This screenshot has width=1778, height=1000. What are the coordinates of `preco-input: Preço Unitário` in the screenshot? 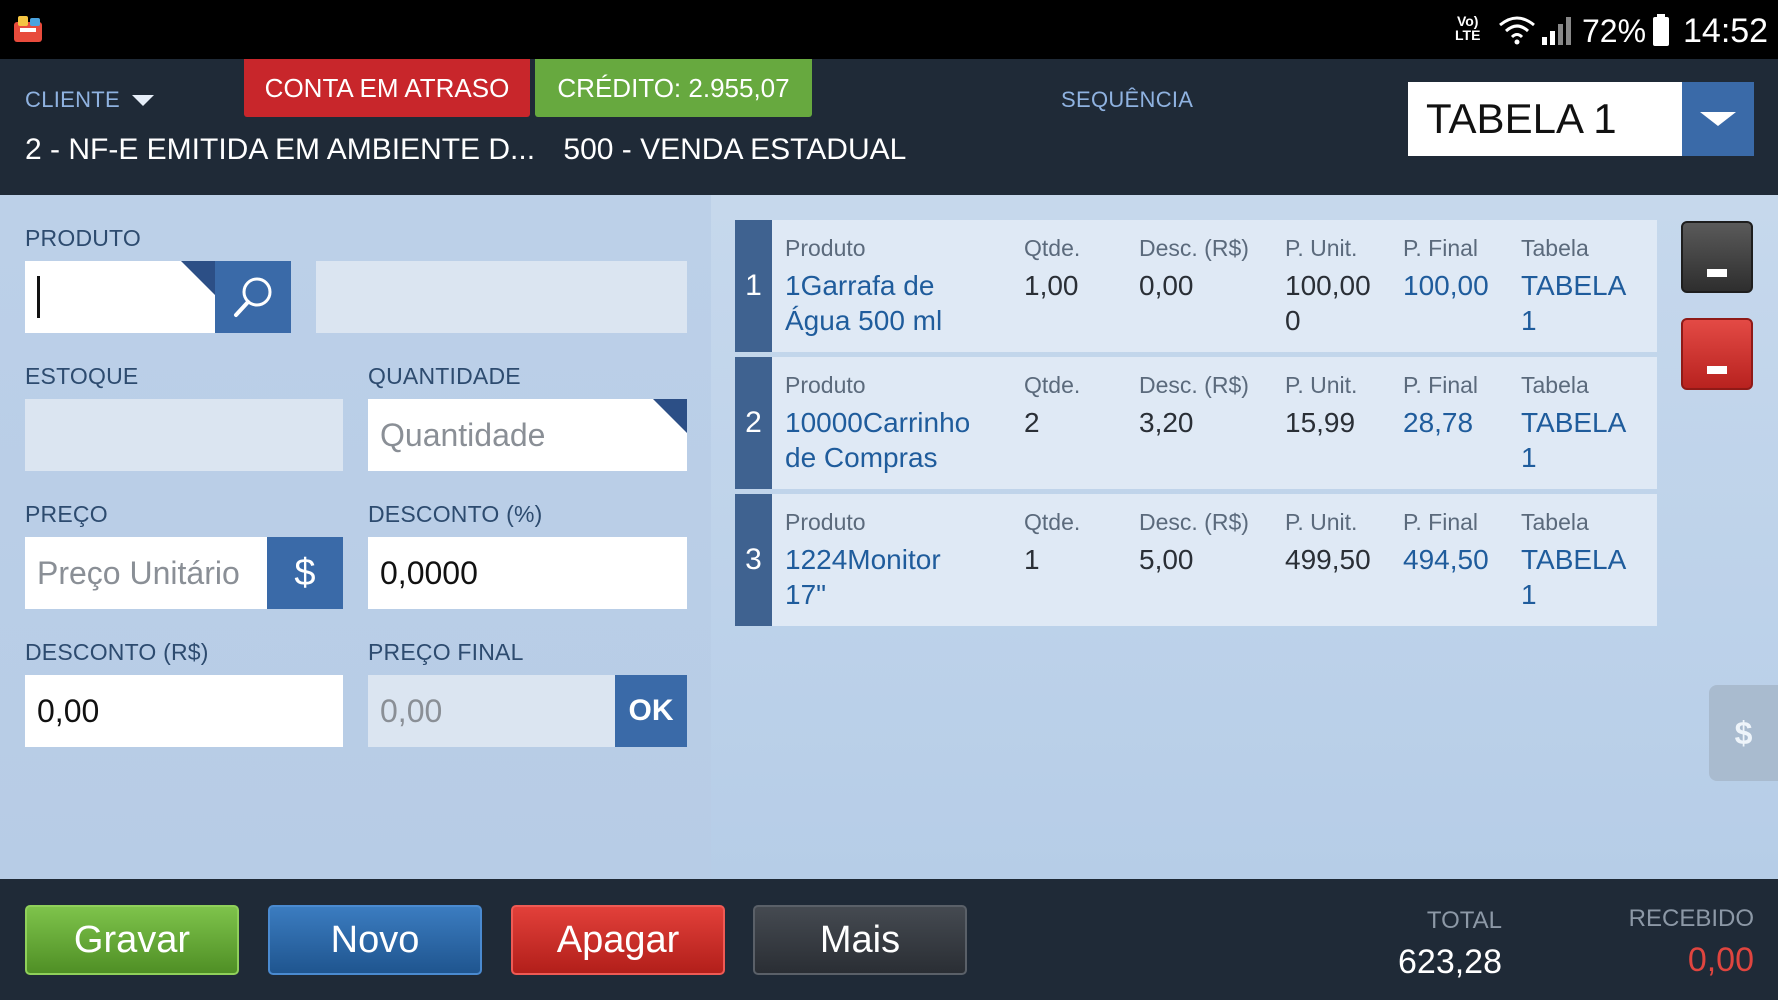 It's located at (146, 573).